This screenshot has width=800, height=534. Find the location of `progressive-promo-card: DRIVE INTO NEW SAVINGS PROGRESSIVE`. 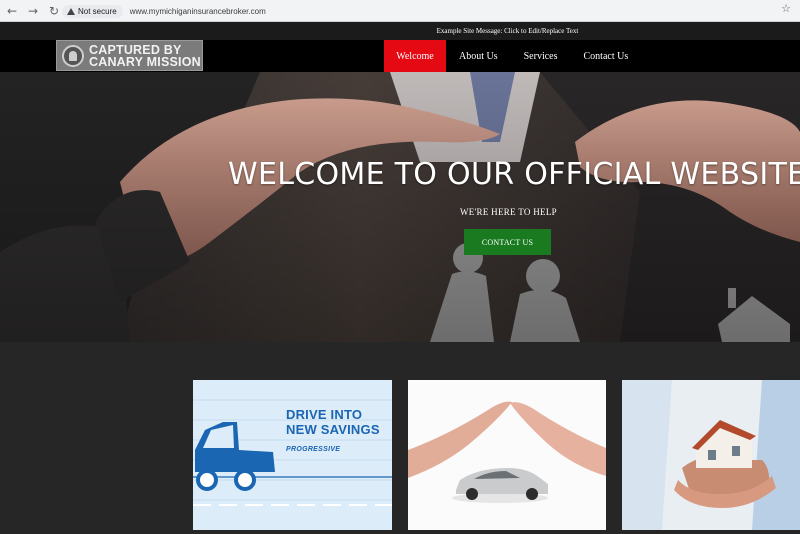

progressive-promo-card: DRIVE INTO NEW SAVINGS PROGRESSIVE is located at coordinates (292, 455).